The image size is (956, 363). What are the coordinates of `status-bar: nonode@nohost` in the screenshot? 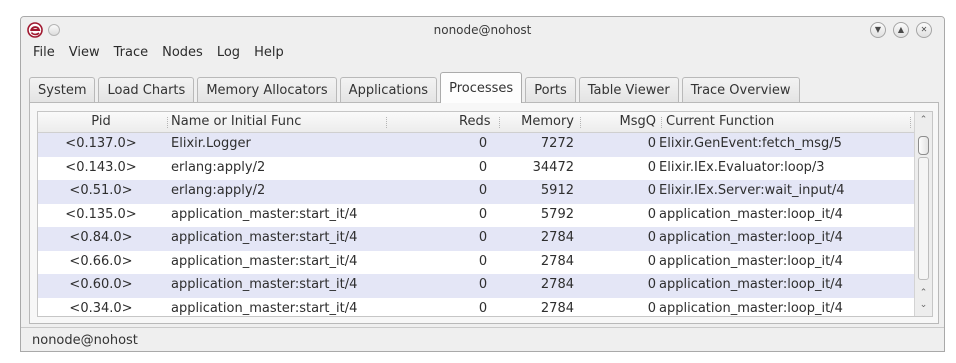 It's located at (482, 339).